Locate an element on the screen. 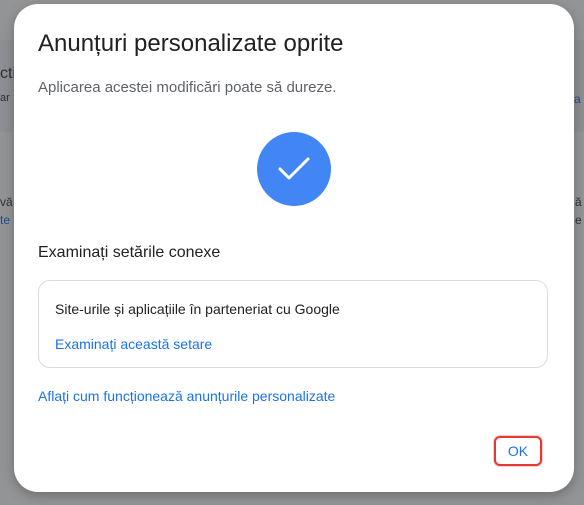 This screenshot has height=505, width=584. ok-button: OK is located at coordinates (518, 451).